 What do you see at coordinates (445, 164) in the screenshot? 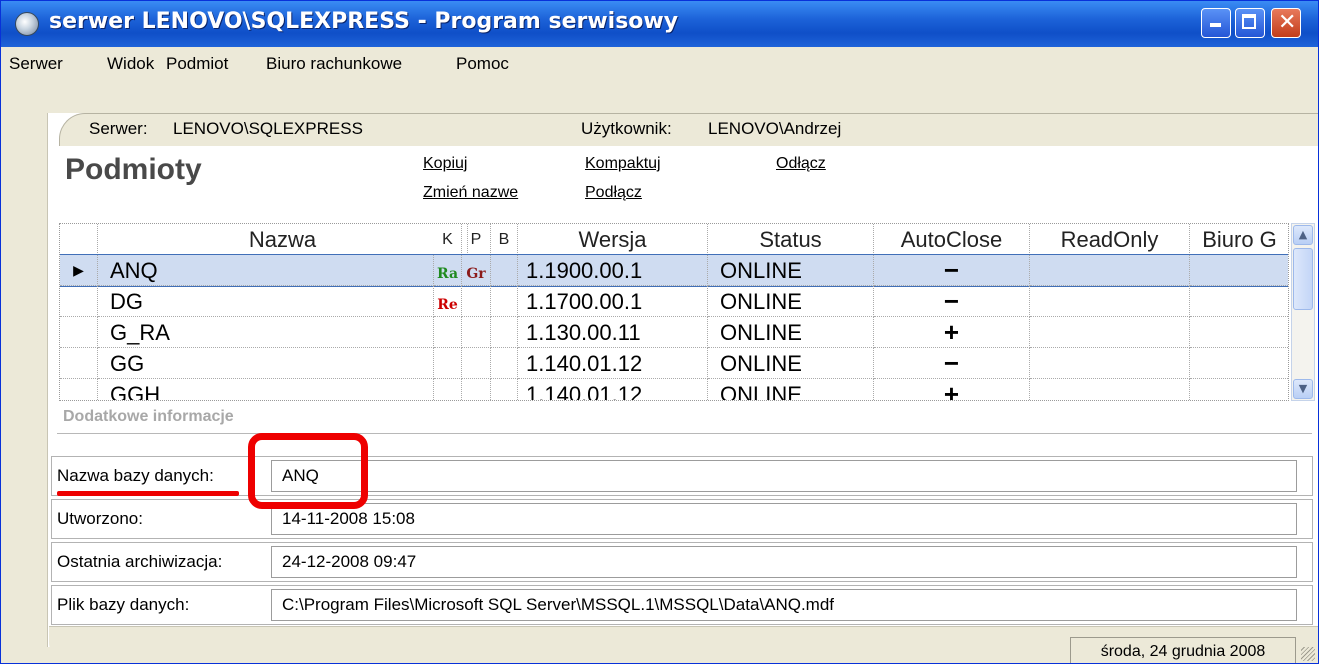
I see `copy-link: Kopiuj` at bounding box center [445, 164].